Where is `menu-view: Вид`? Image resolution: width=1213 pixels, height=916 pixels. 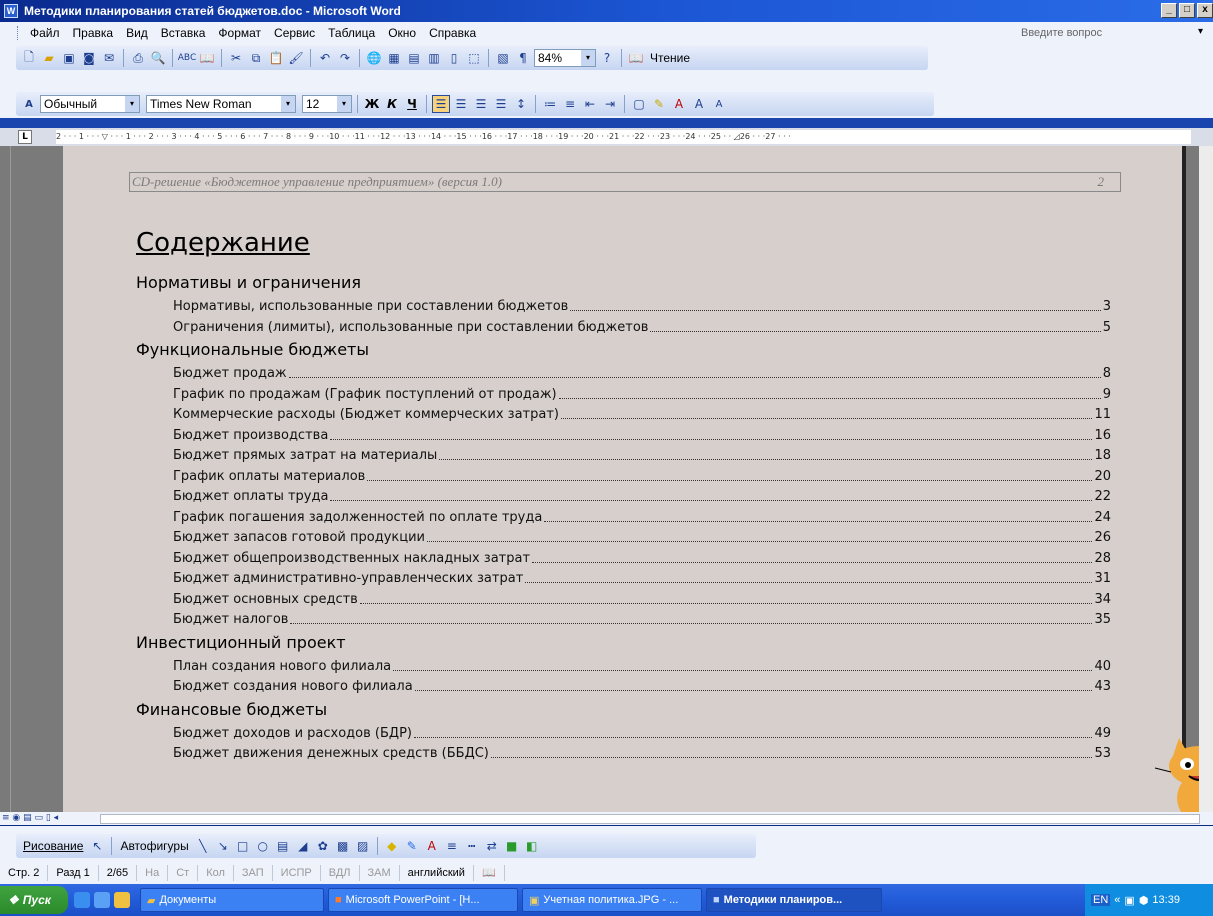 menu-view: Вид is located at coordinates (137, 33).